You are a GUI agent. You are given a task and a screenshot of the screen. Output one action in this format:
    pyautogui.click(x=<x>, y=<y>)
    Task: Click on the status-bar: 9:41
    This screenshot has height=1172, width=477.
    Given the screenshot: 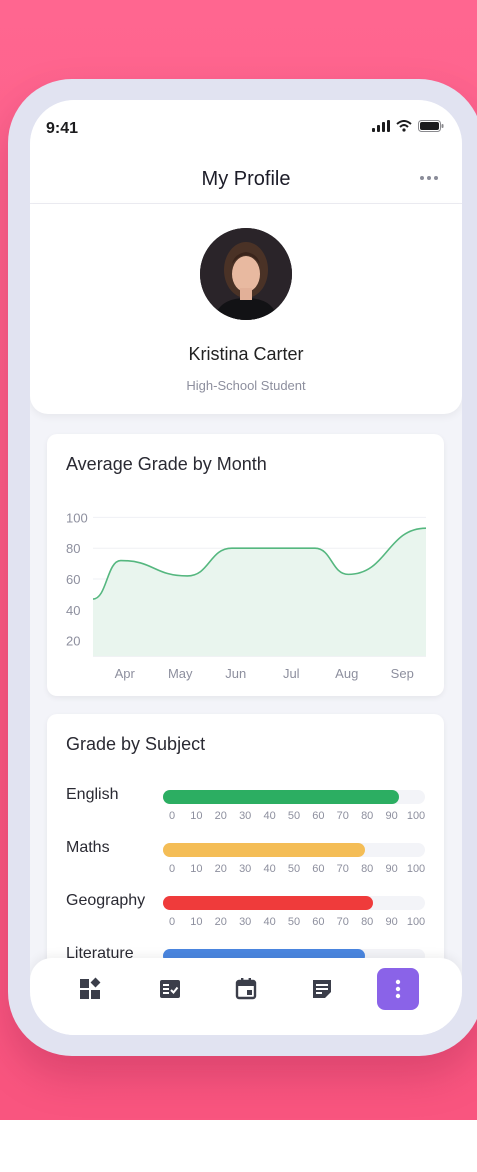 What is the action you would take?
    pyautogui.click(x=246, y=129)
    